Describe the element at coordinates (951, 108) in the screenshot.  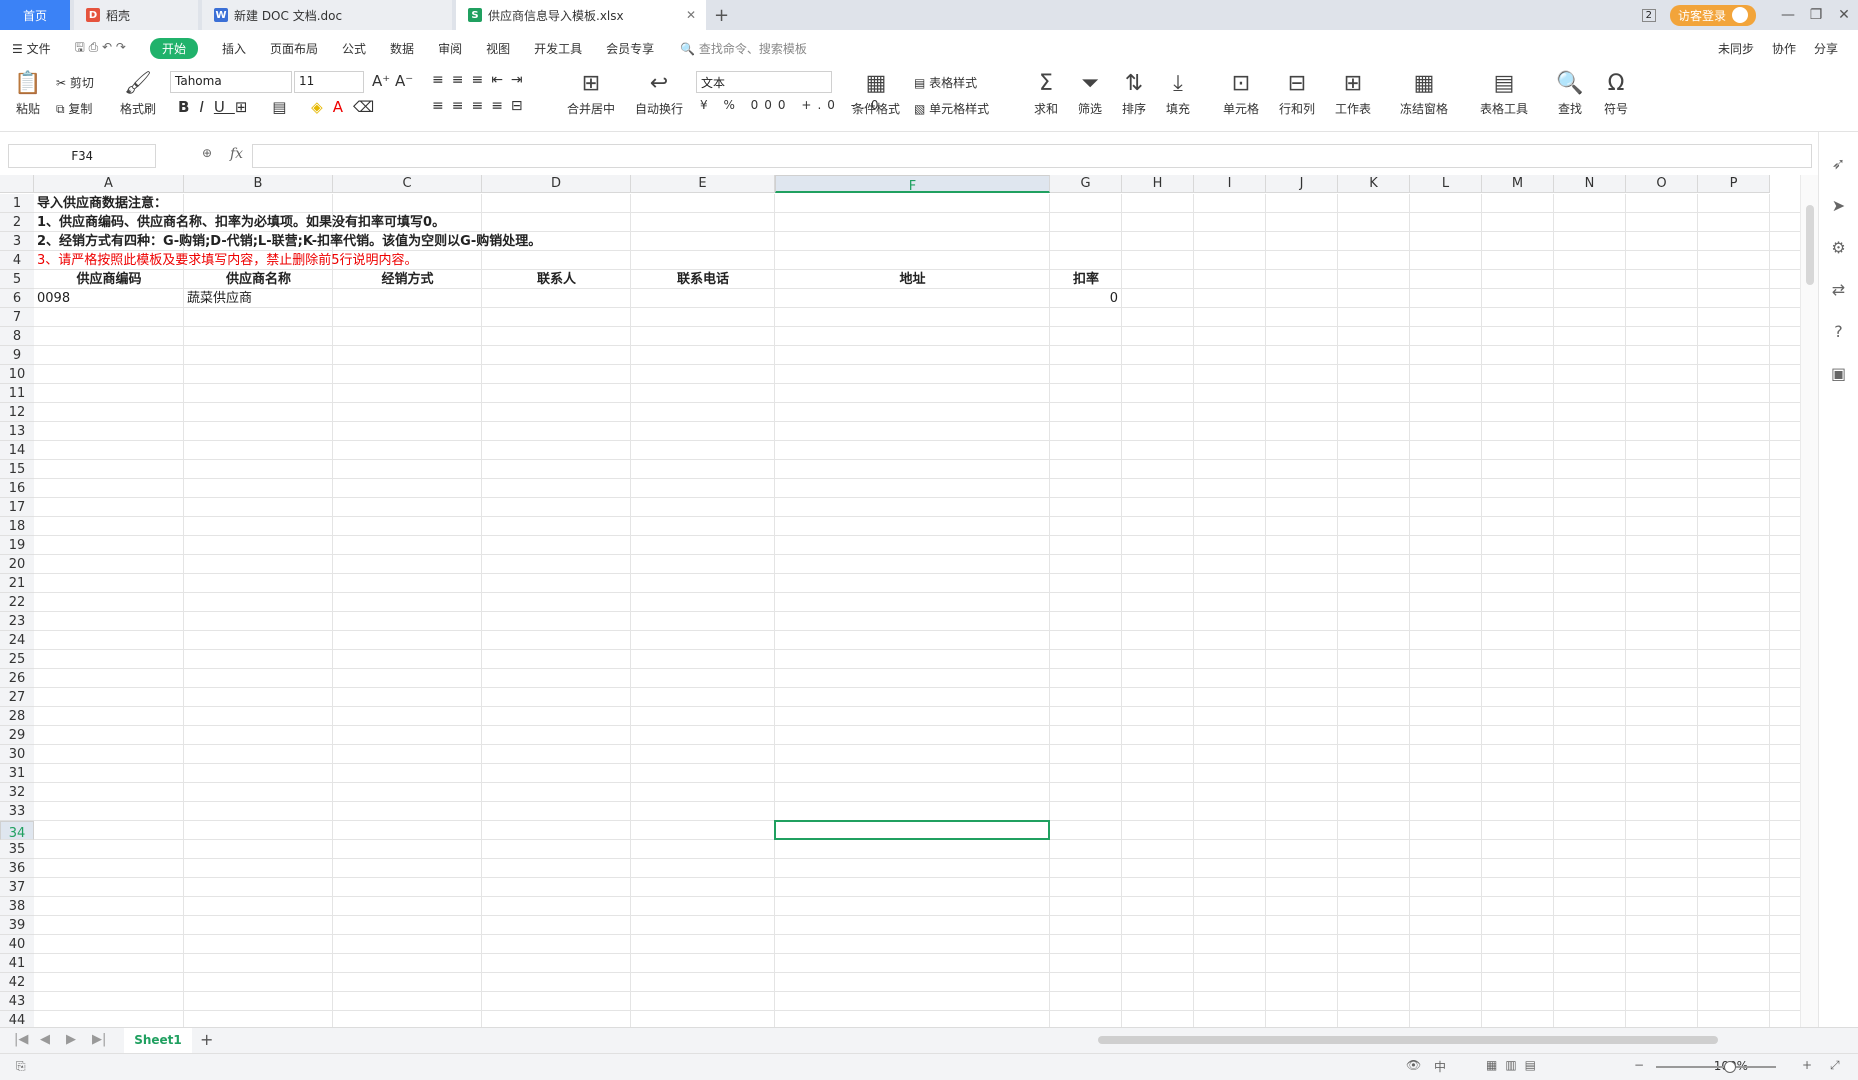
I see `cell-style-button: ▧ 单元格样式` at that location.